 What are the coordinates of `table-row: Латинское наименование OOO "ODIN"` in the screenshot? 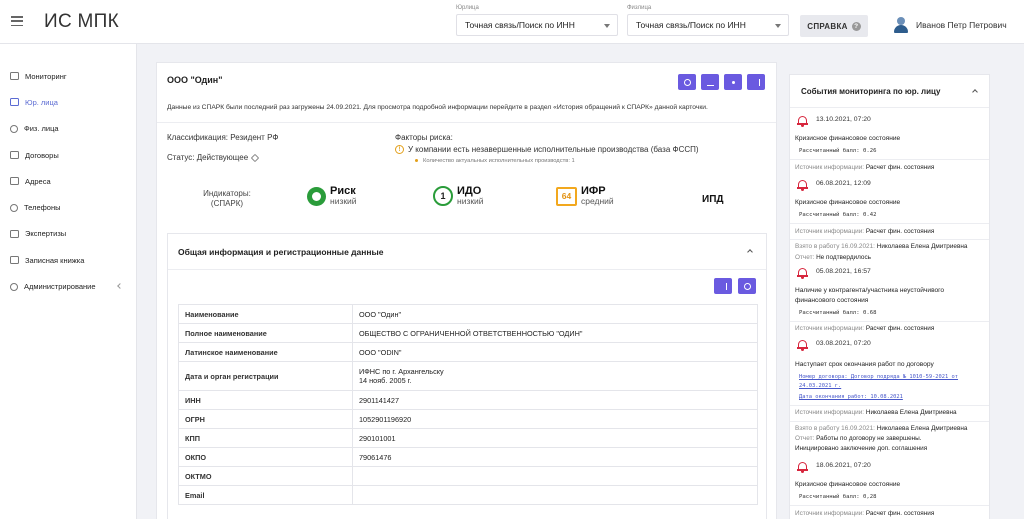 It's located at (468, 352).